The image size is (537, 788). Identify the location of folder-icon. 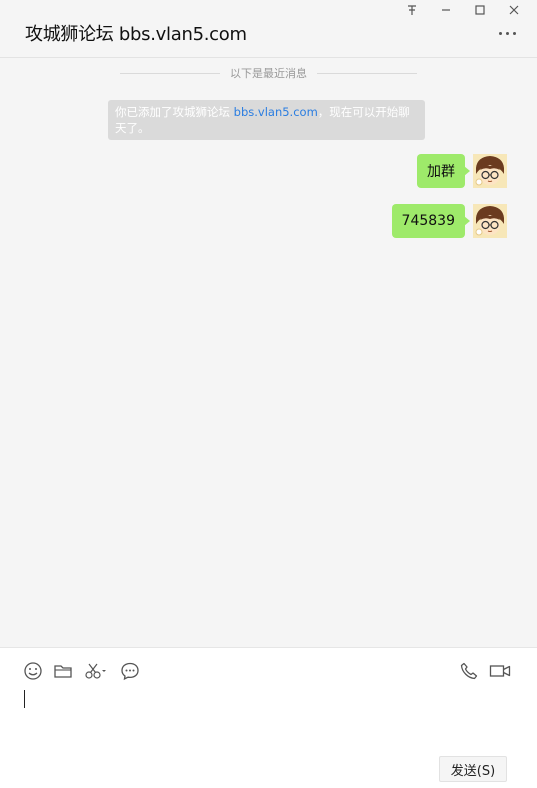
(63, 671).